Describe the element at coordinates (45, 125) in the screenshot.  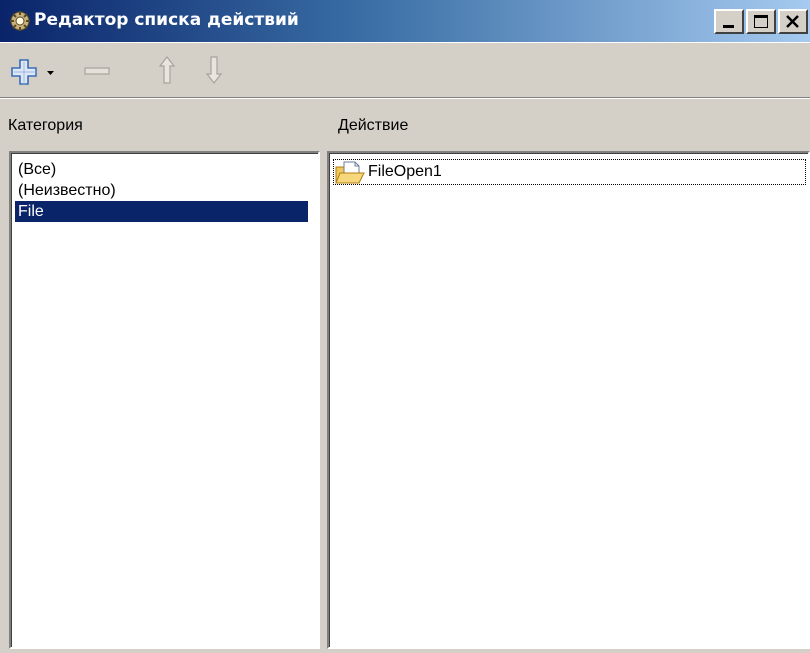
I see `category-header: Категория` at that location.